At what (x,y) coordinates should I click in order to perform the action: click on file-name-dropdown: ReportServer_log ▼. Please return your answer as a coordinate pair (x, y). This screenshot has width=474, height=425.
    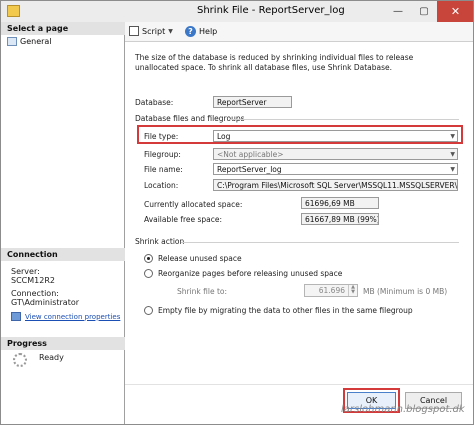
    Looking at the image, I should click on (335, 169).